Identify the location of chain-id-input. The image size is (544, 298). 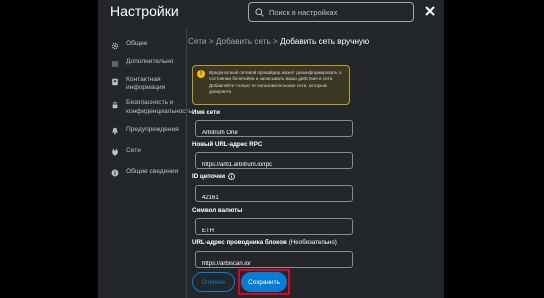
(274, 198).